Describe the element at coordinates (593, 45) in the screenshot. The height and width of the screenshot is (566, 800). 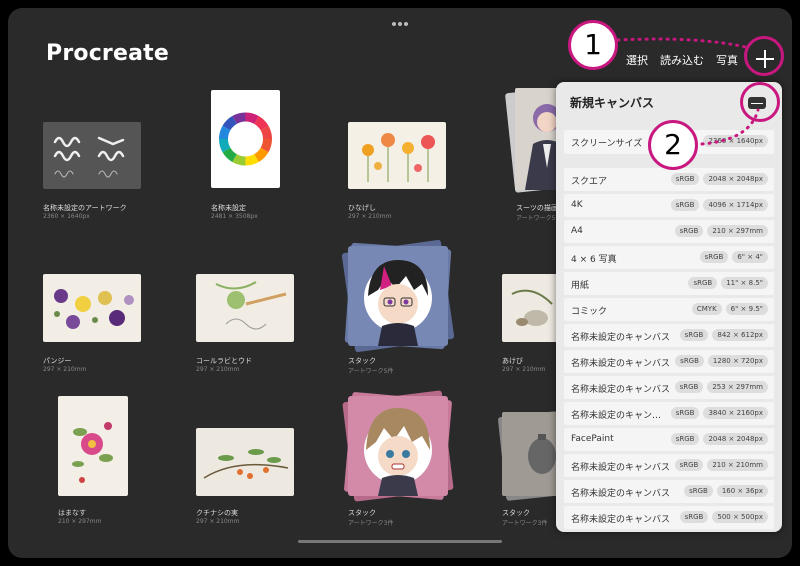
I see `annotation-number-1: 1` at that location.